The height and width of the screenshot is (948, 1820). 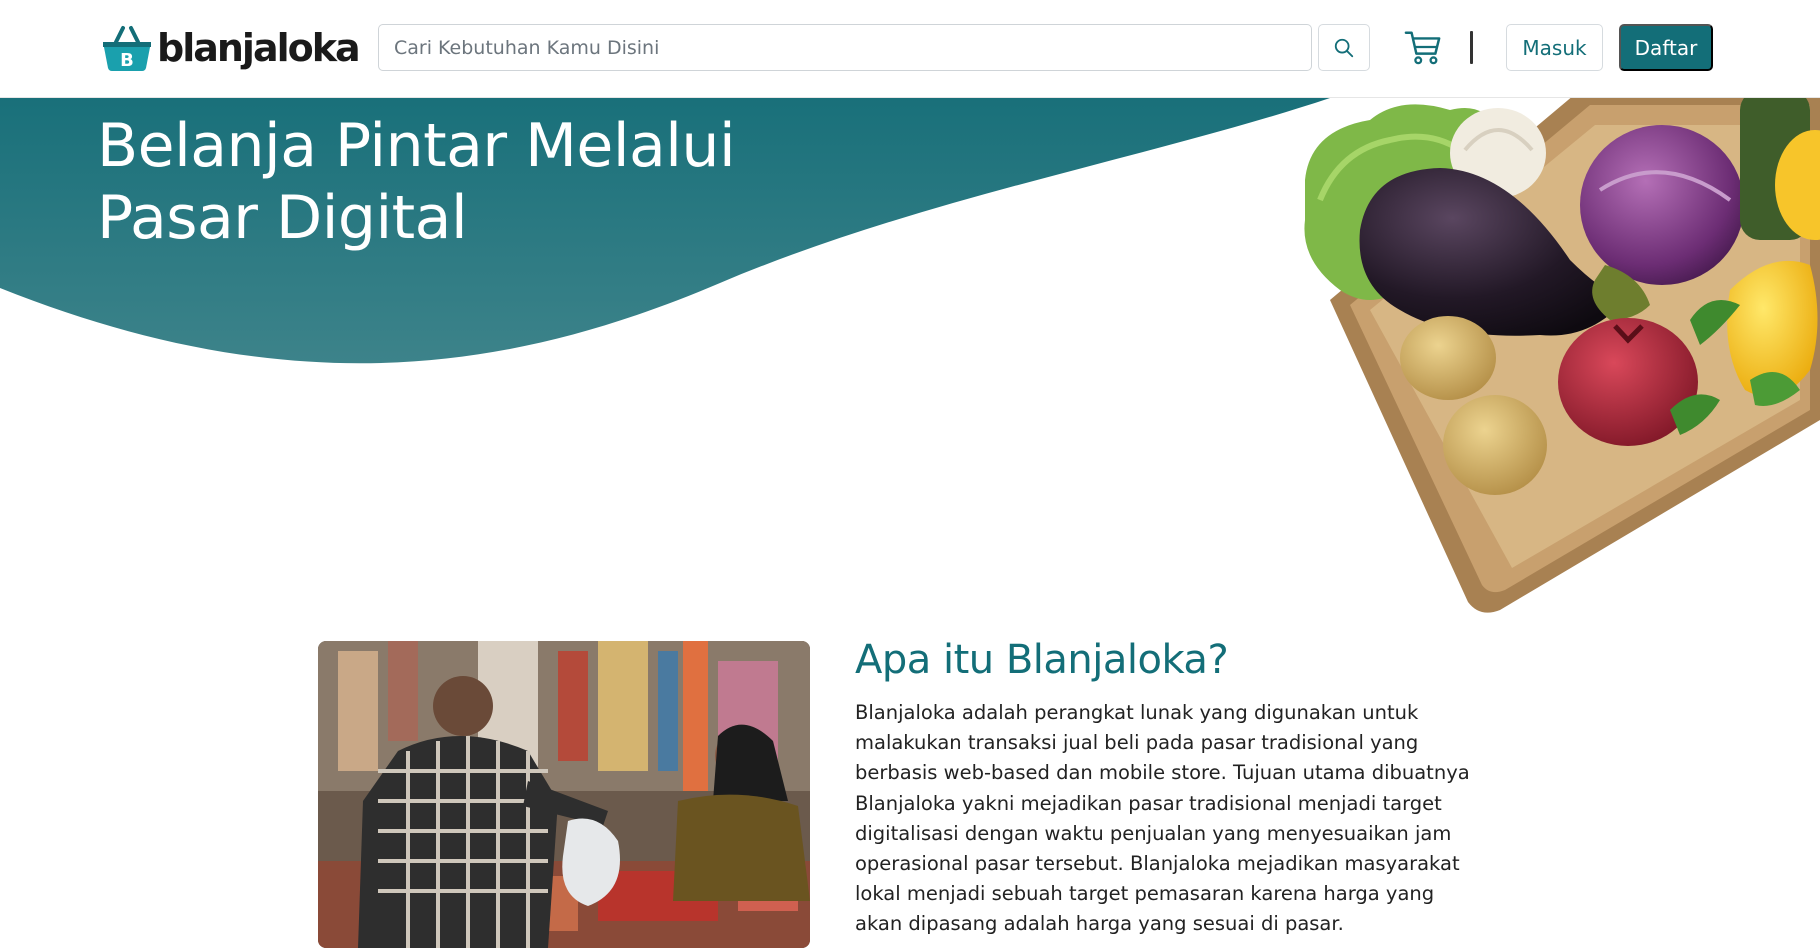 What do you see at coordinates (852, 47) in the screenshot?
I see `search-input` at bounding box center [852, 47].